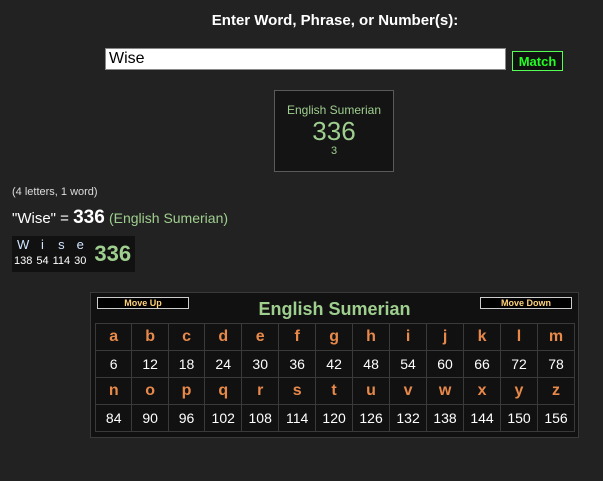 Image resolution: width=603 pixels, height=481 pixels. I want to click on table-cell-value: 132, so click(408, 418).